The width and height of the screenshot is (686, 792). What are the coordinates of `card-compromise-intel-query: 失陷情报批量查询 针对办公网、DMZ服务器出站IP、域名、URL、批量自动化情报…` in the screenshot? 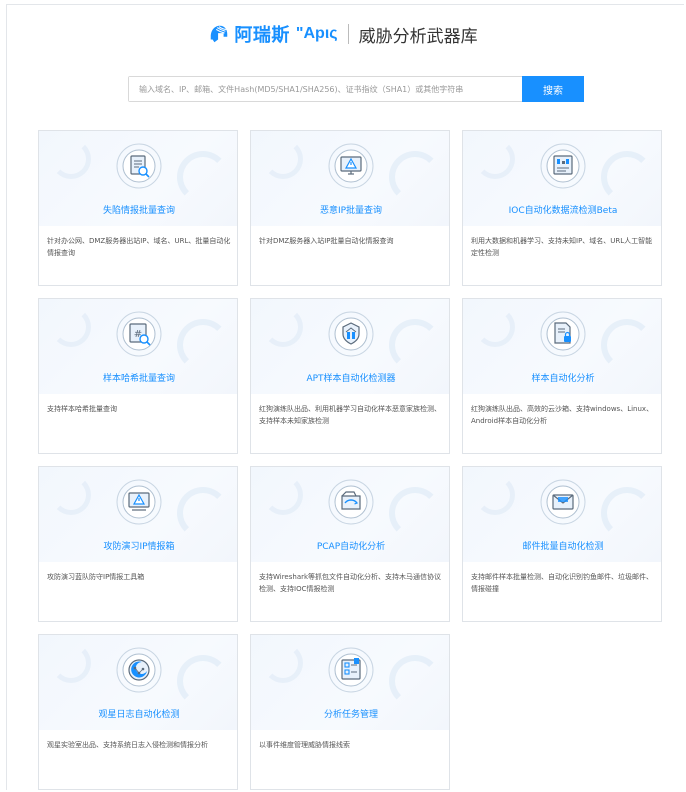 It's located at (138, 208).